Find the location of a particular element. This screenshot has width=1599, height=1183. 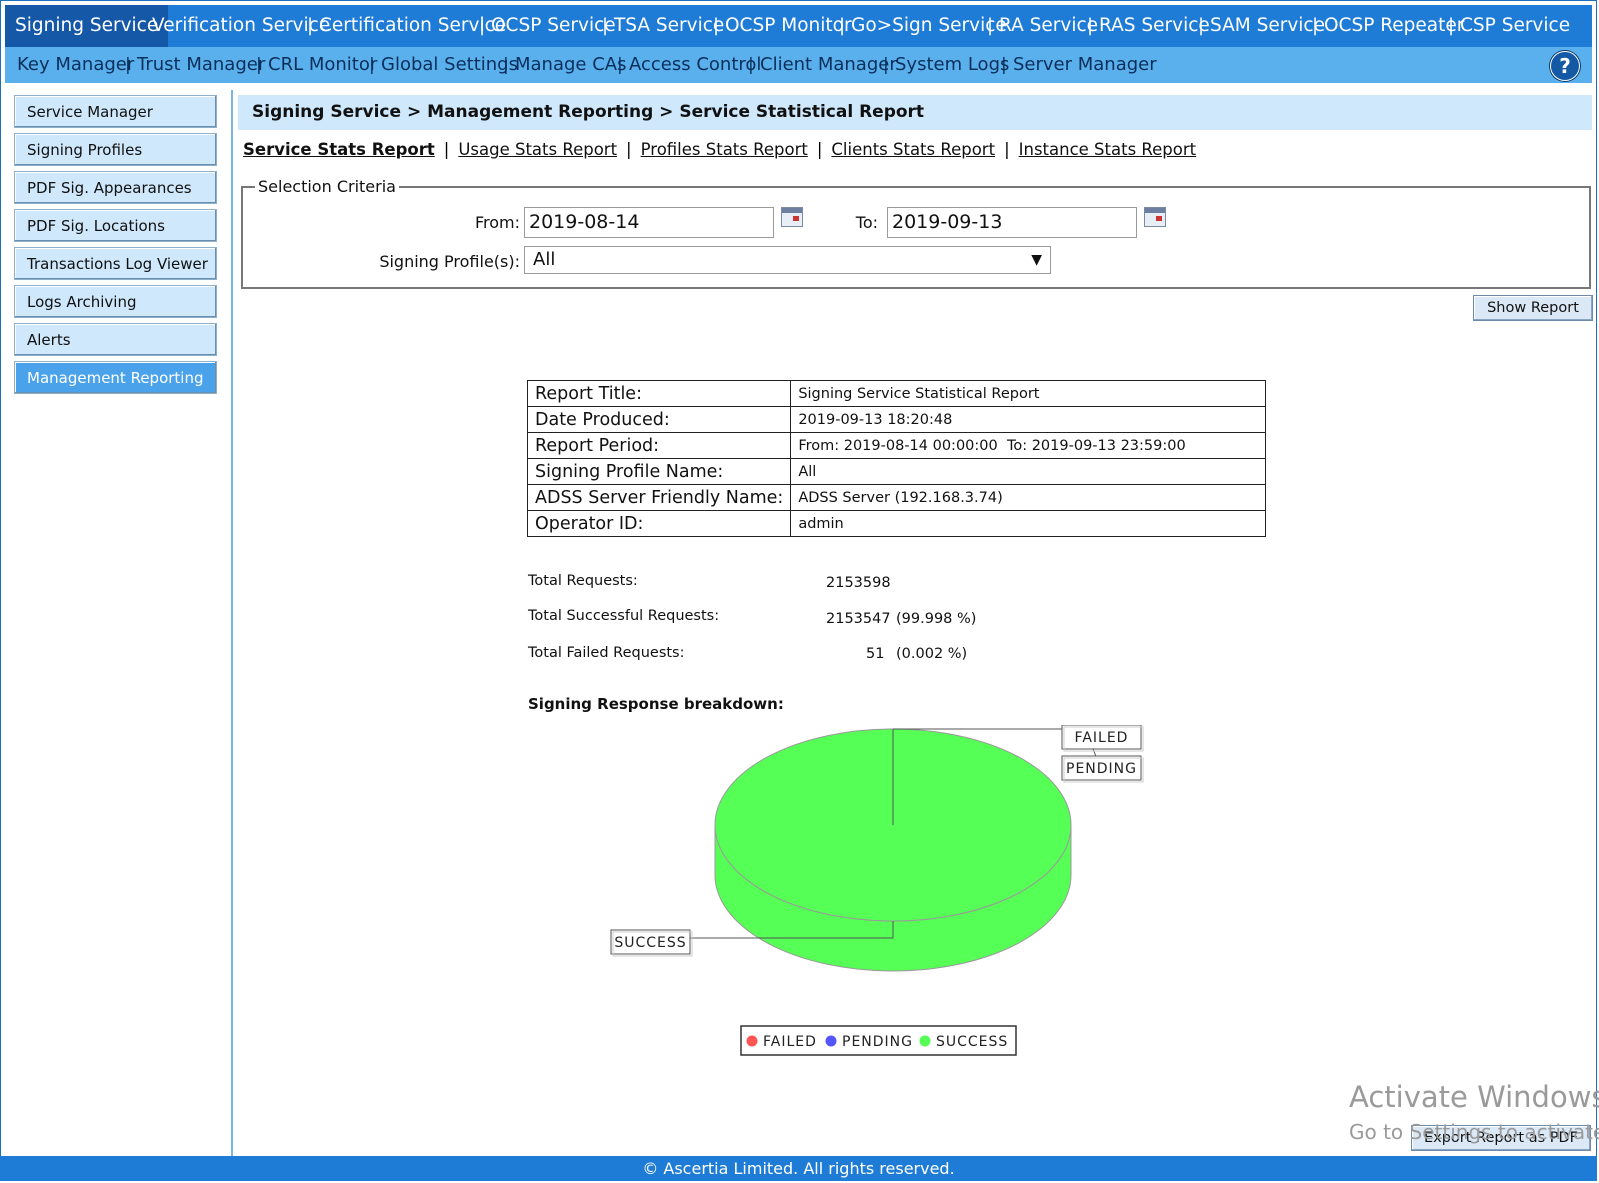

sidebar-item-alerts: Alerts is located at coordinates (115, 339).